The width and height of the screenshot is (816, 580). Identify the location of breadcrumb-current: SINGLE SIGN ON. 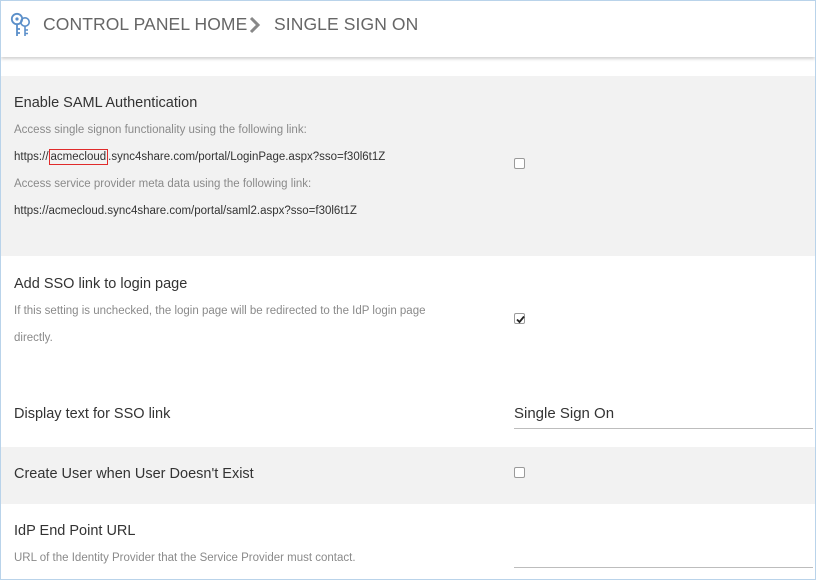
(346, 24).